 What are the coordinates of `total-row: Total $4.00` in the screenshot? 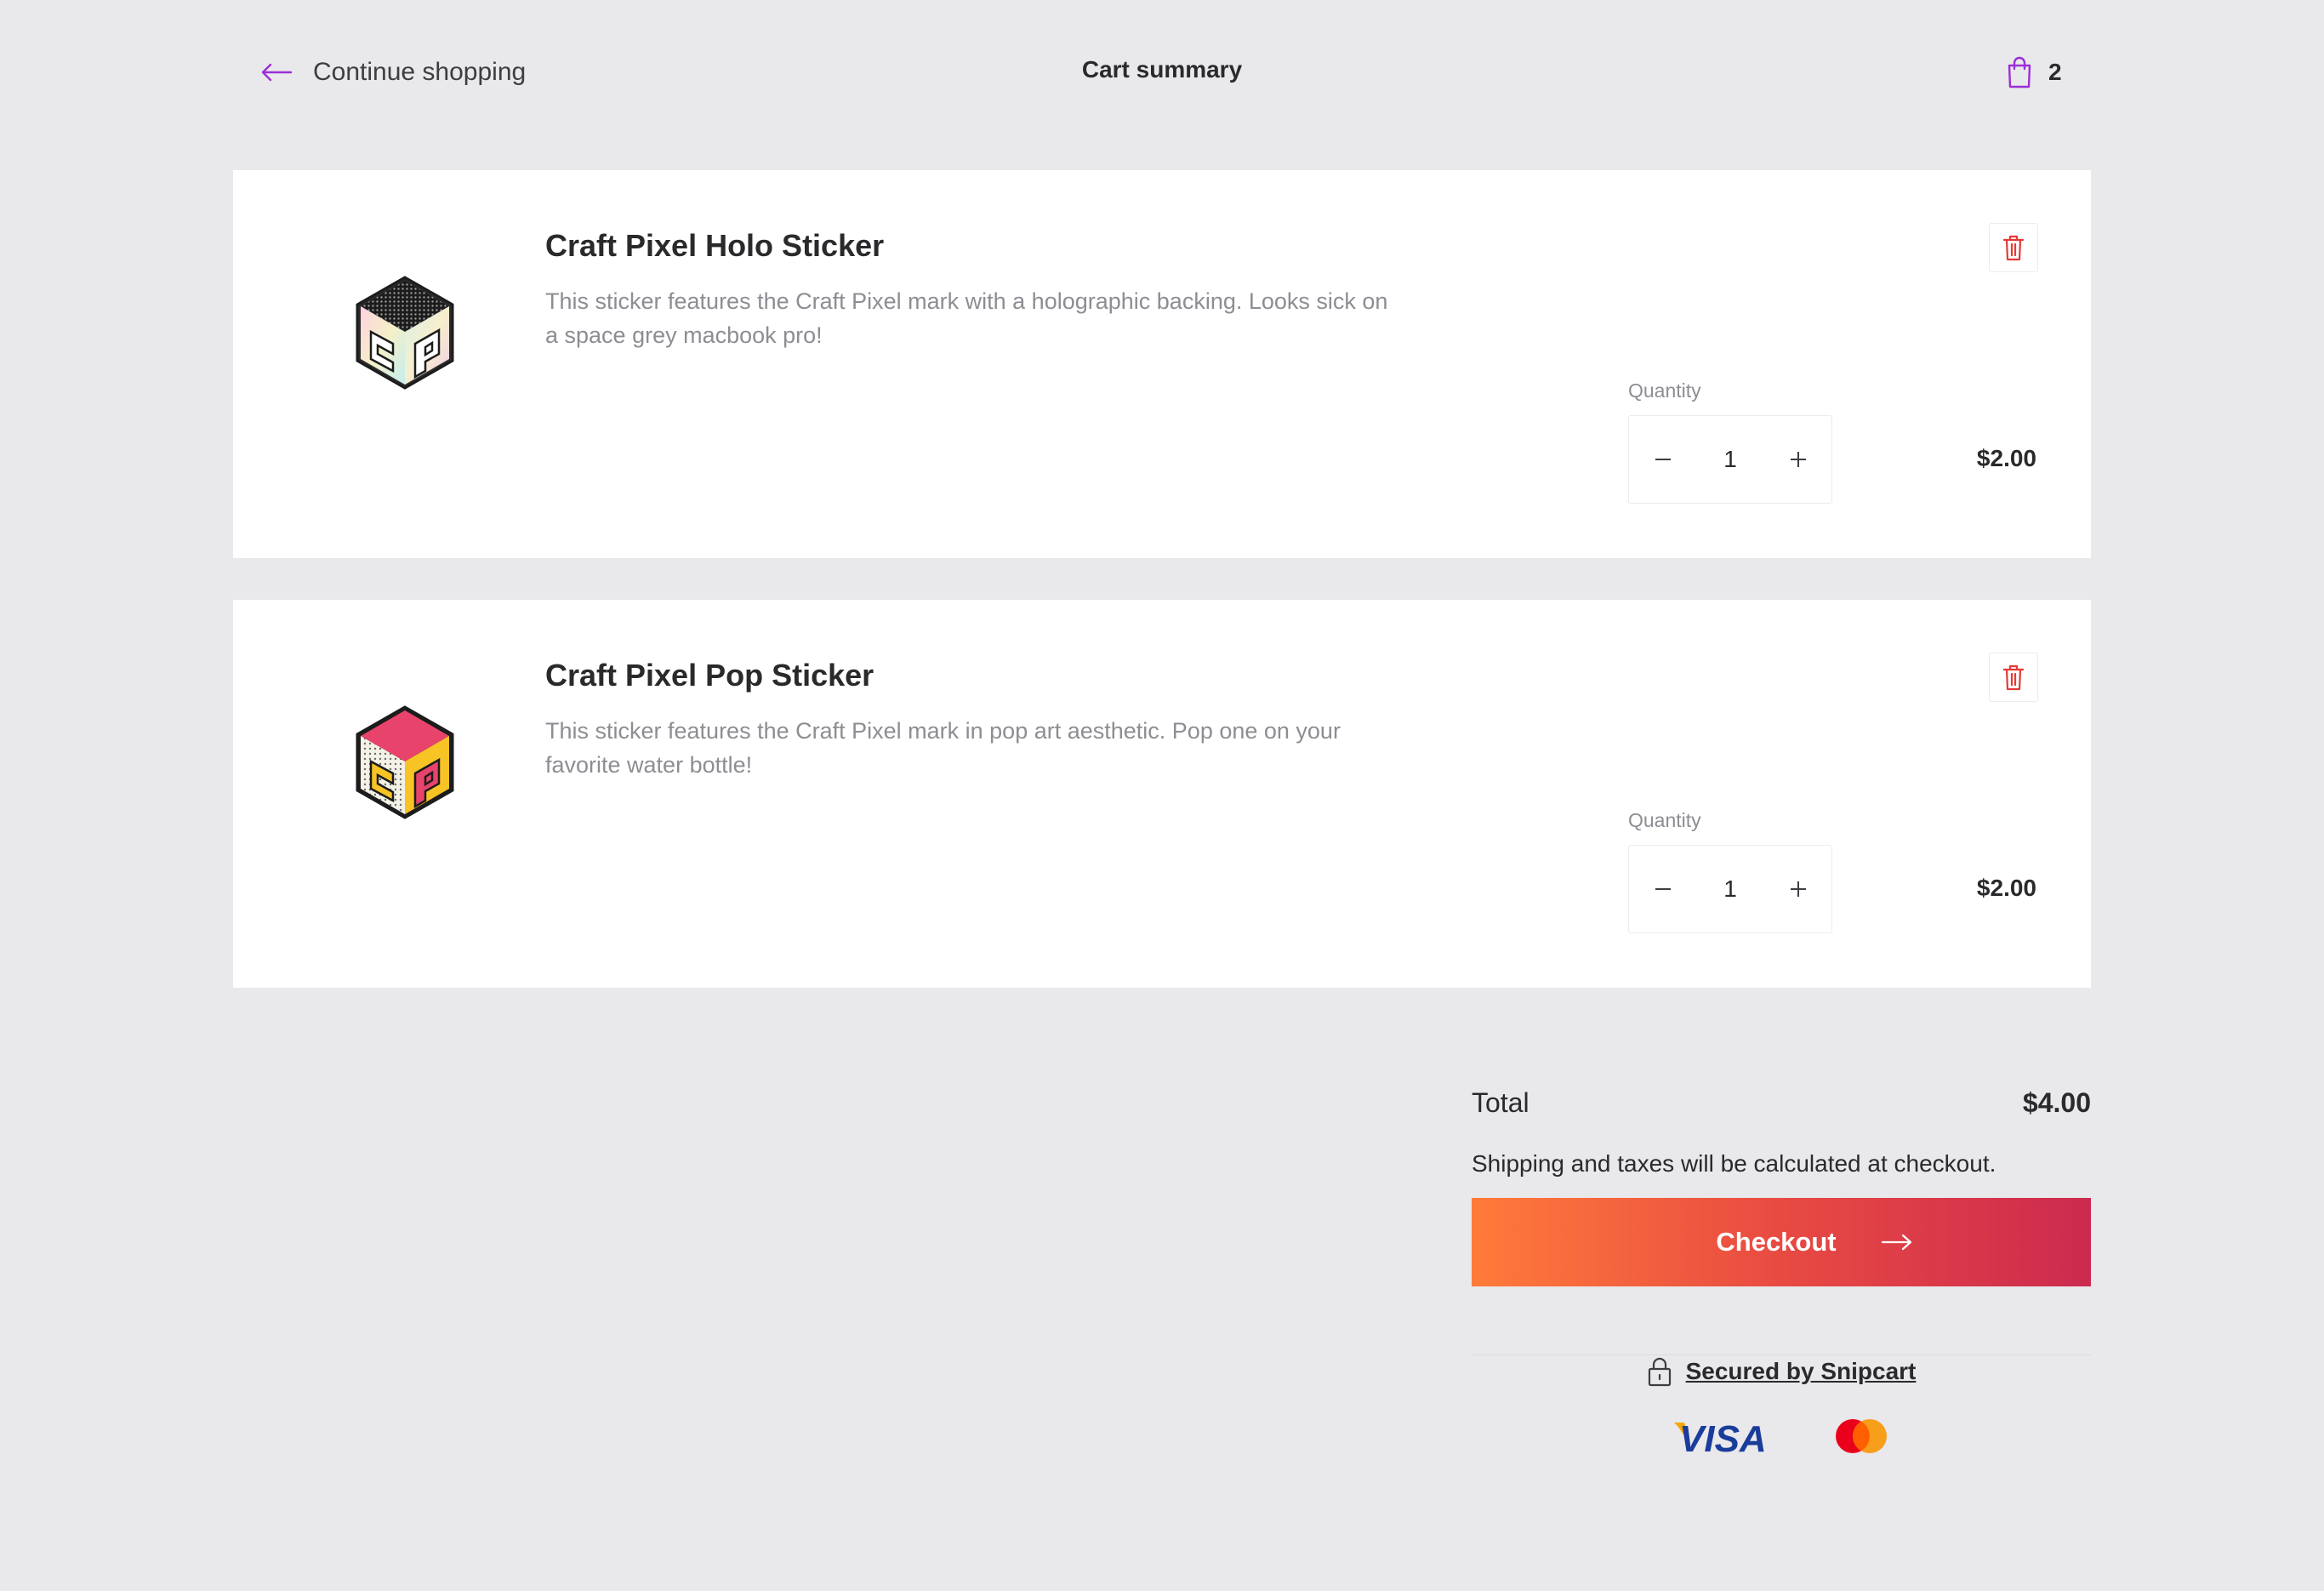 It's located at (1781, 1102).